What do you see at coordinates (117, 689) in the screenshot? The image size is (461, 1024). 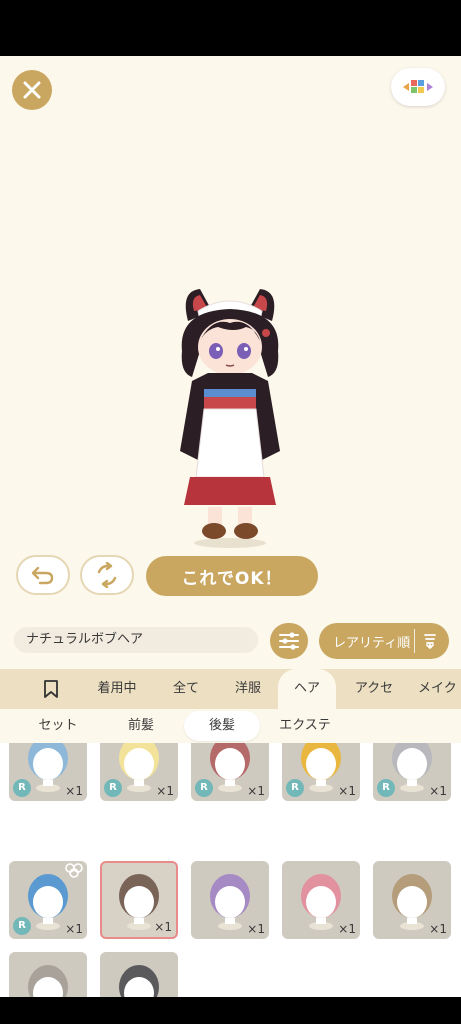 I see `tab-wearing: 着用中` at bounding box center [117, 689].